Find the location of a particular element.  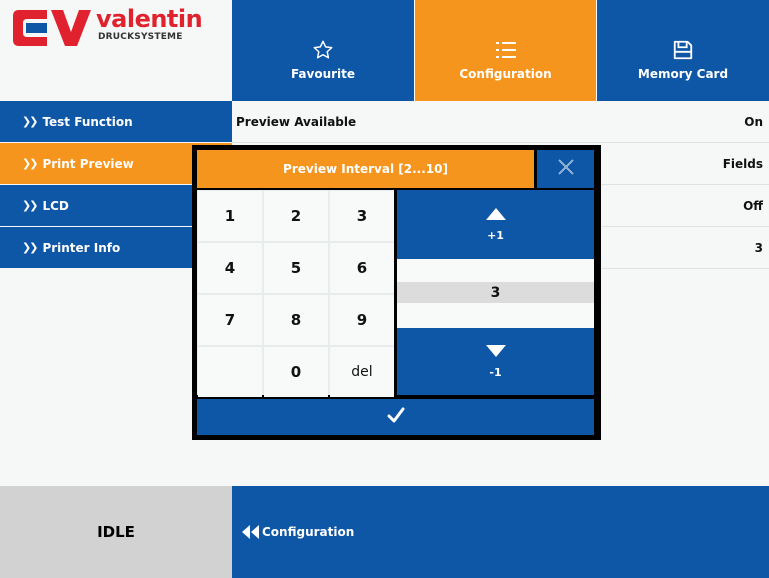

confirm-button is located at coordinates (395, 417).